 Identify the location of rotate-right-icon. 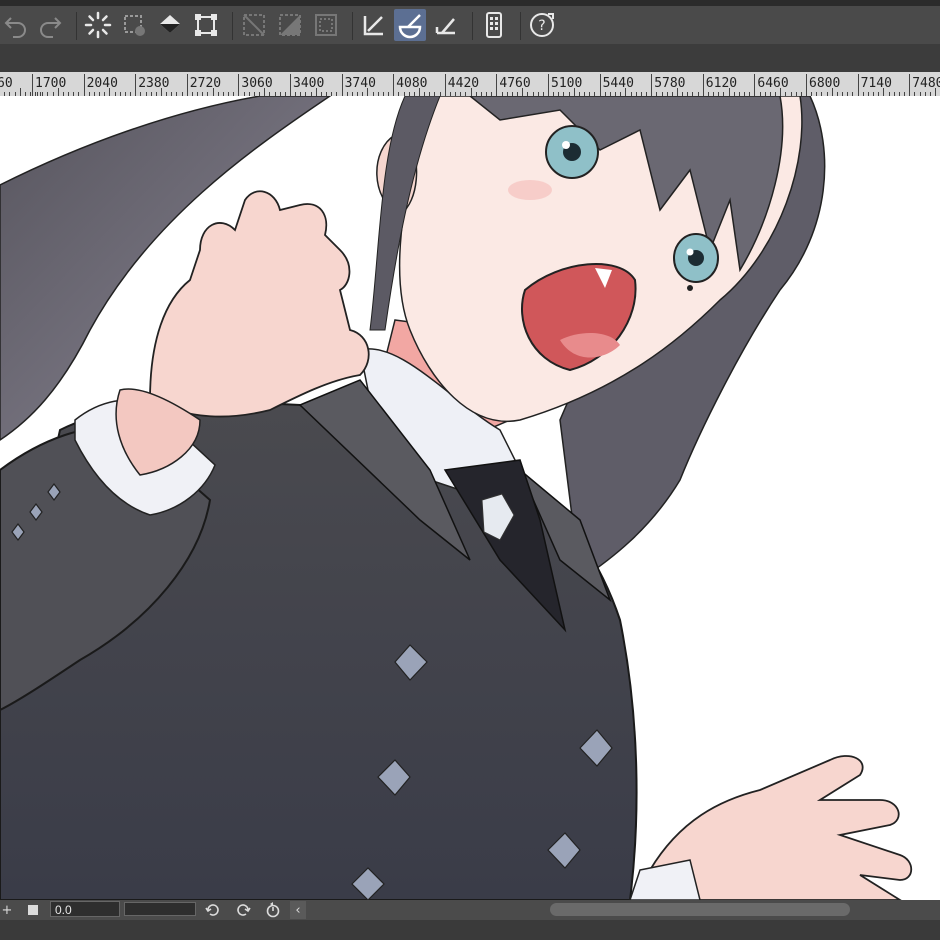
(243, 910).